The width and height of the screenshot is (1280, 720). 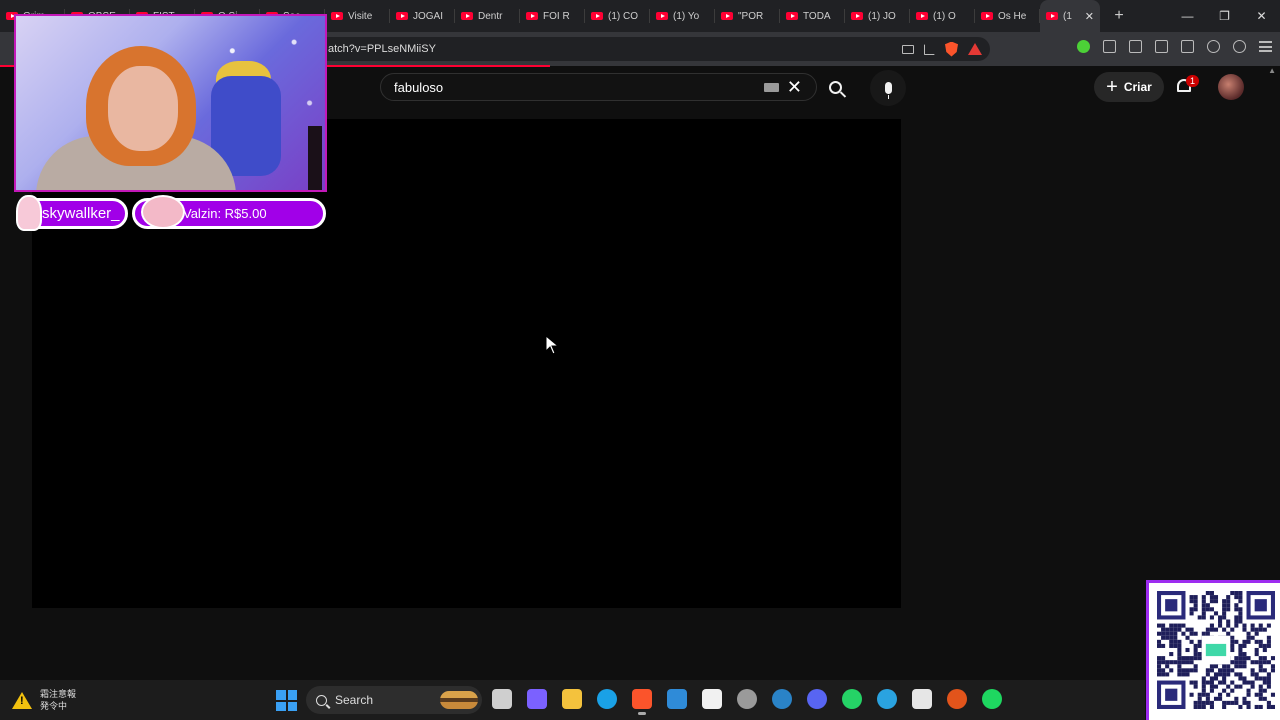 I want to click on scroll-up-arrow-icon: ▲, so click(x=1272, y=70).